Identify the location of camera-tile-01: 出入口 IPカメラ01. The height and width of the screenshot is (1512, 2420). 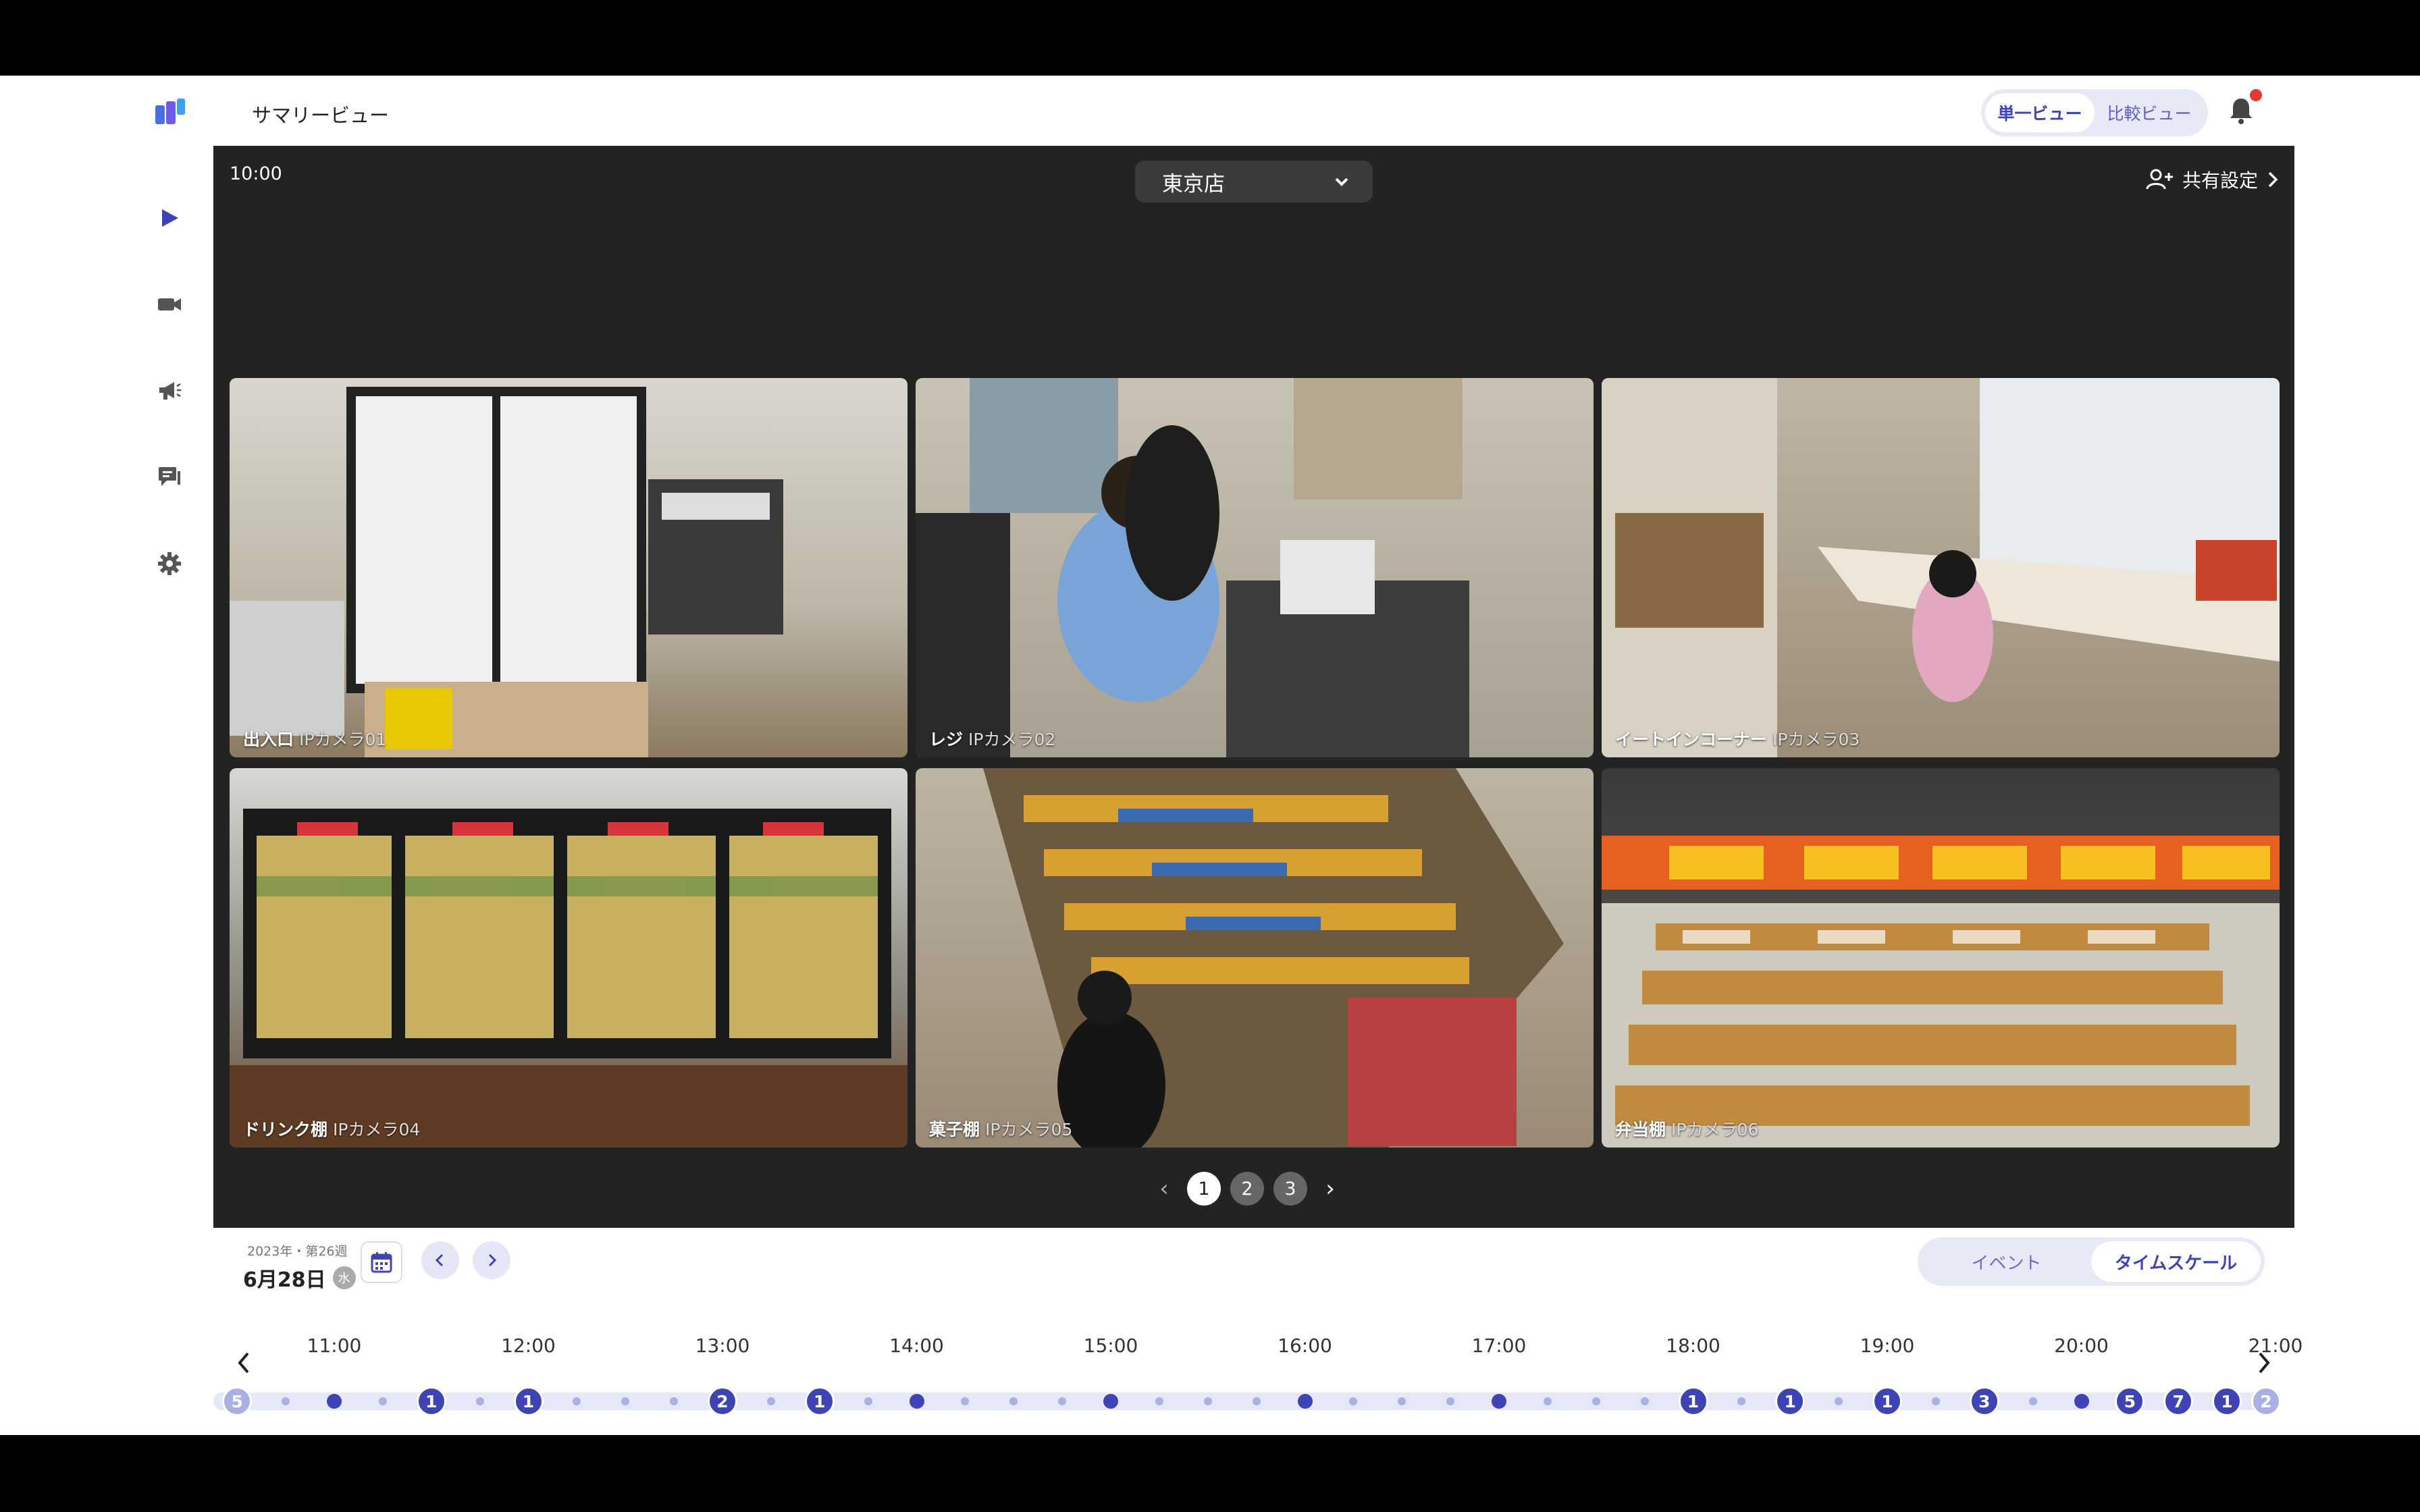
(569, 567).